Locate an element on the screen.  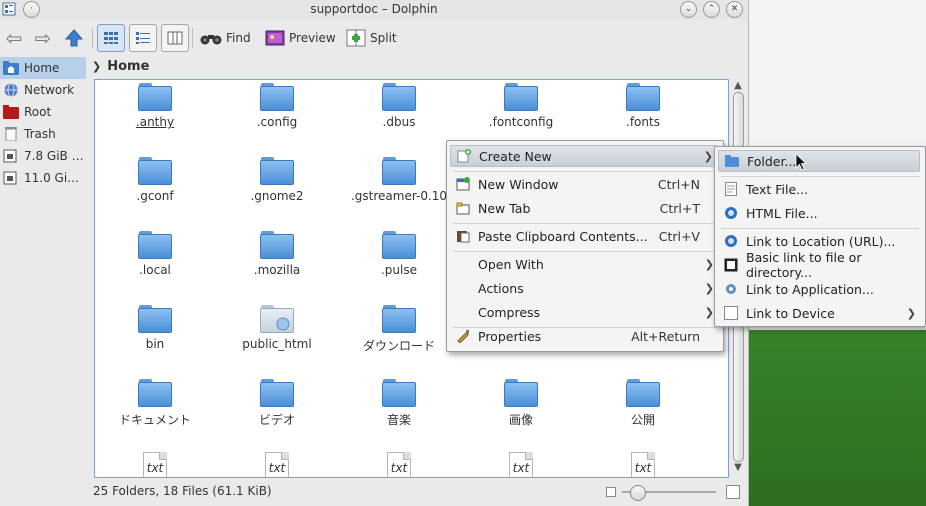
properties-icon is located at coordinates (463, 336).